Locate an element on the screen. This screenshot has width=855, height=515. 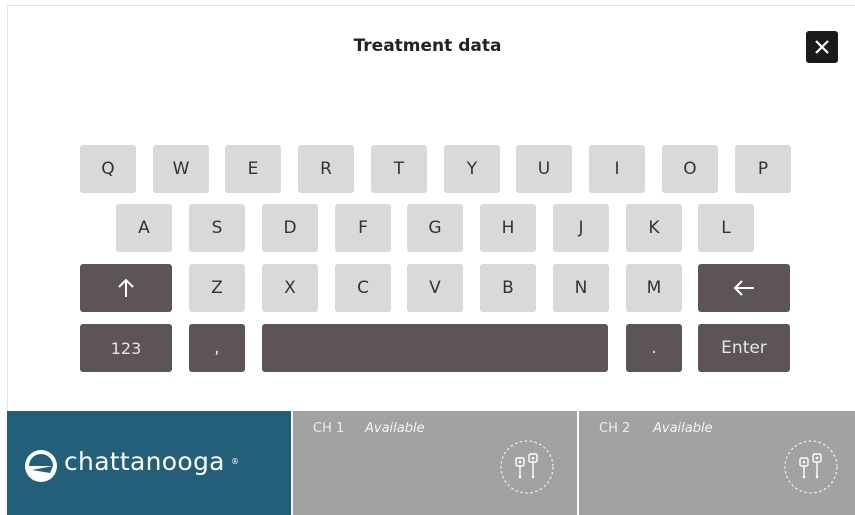
key-n: N is located at coordinates (581, 288).